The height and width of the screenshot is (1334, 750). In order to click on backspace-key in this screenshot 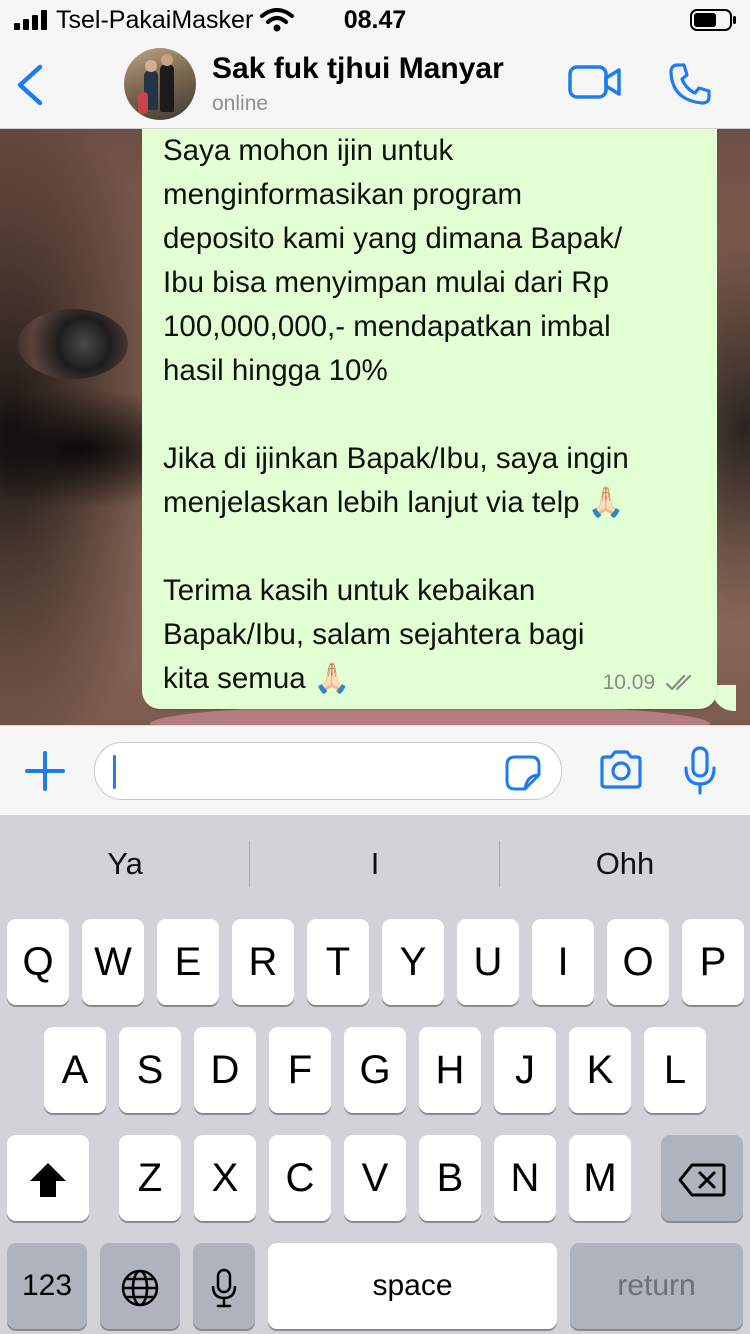, I will do `click(702, 1178)`.